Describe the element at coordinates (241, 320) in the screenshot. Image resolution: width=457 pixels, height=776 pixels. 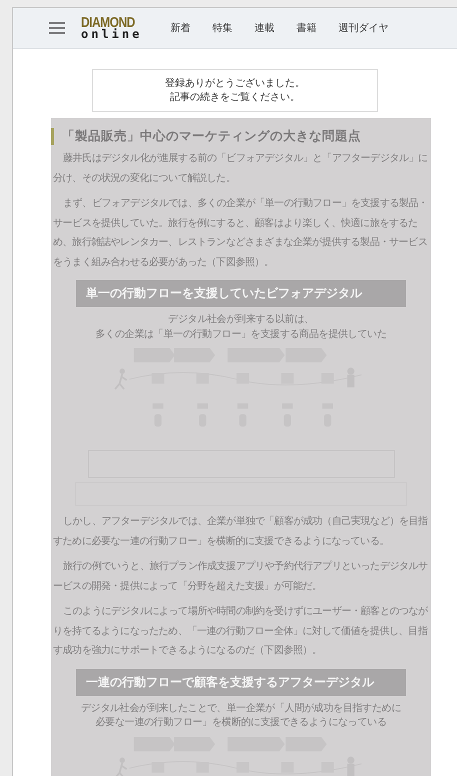
I see `figure-caption: デジタル社会が到来する以前は、` at that location.